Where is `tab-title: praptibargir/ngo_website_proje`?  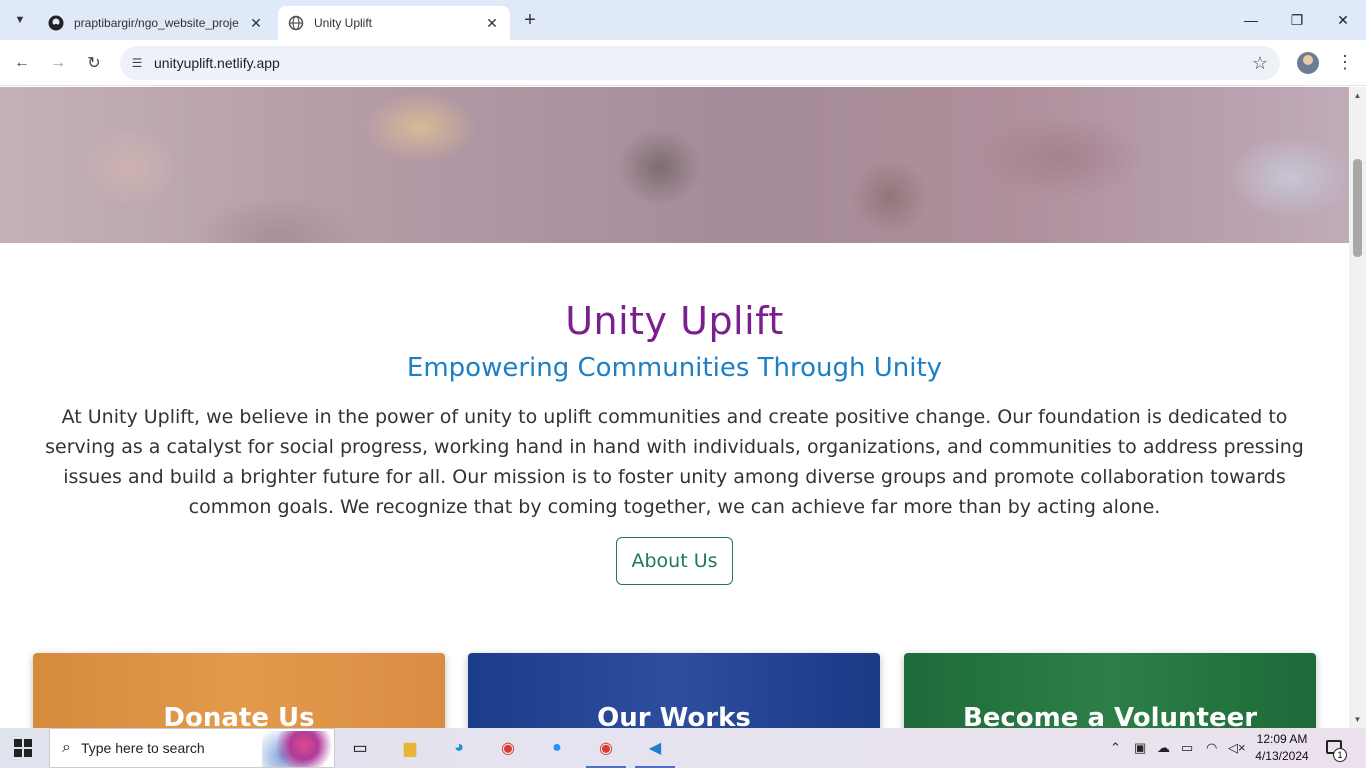
tab-title: praptibargir/ngo_website_proje is located at coordinates (156, 23).